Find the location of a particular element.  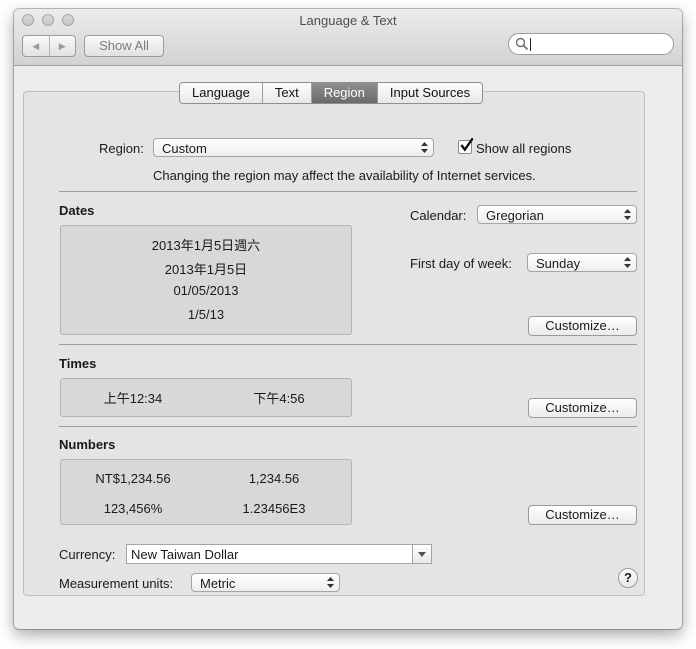

tab-input-sources: Input Sources is located at coordinates (429, 93).